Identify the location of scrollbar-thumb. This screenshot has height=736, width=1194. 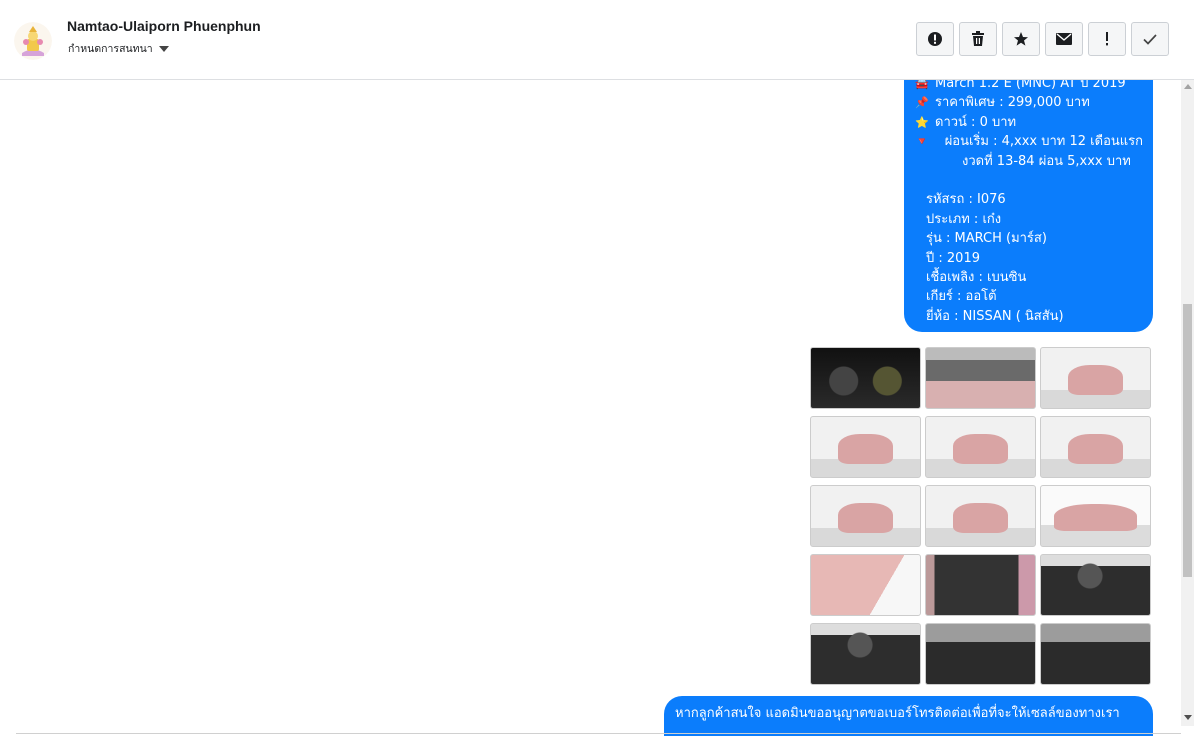
(1187, 440).